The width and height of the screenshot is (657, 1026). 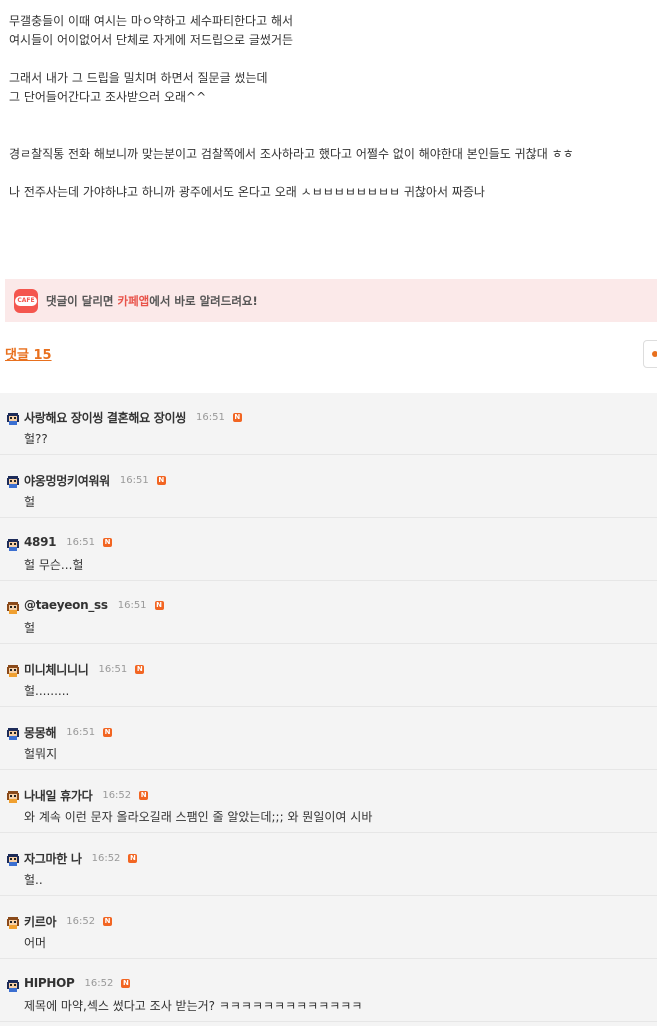 What do you see at coordinates (328, 424) in the screenshot?
I see `comment-item: 사랑해요 장이씽 결혼해요 장이씽 16:51 N 헐??` at bounding box center [328, 424].